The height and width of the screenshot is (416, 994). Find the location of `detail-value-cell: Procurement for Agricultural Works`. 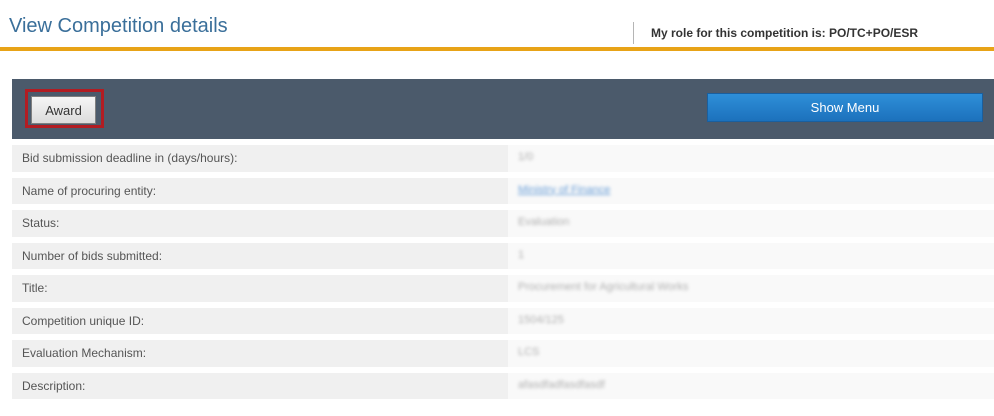

detail-value-cell: Procurement for Agricultural Works is located at coordinates (751, 288).